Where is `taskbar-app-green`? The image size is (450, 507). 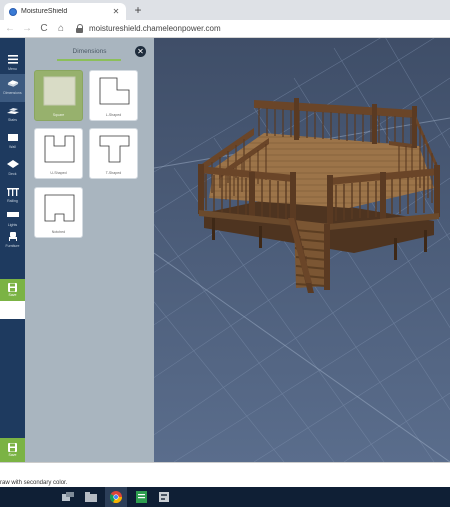
taskbar-app-green is located at coordinates (141, 497).